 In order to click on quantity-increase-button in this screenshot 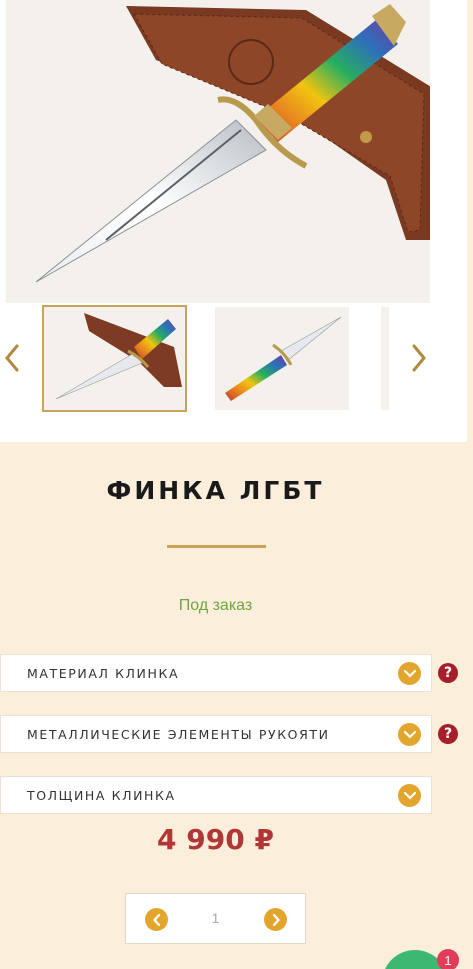, I will do `click(275, 919)`.